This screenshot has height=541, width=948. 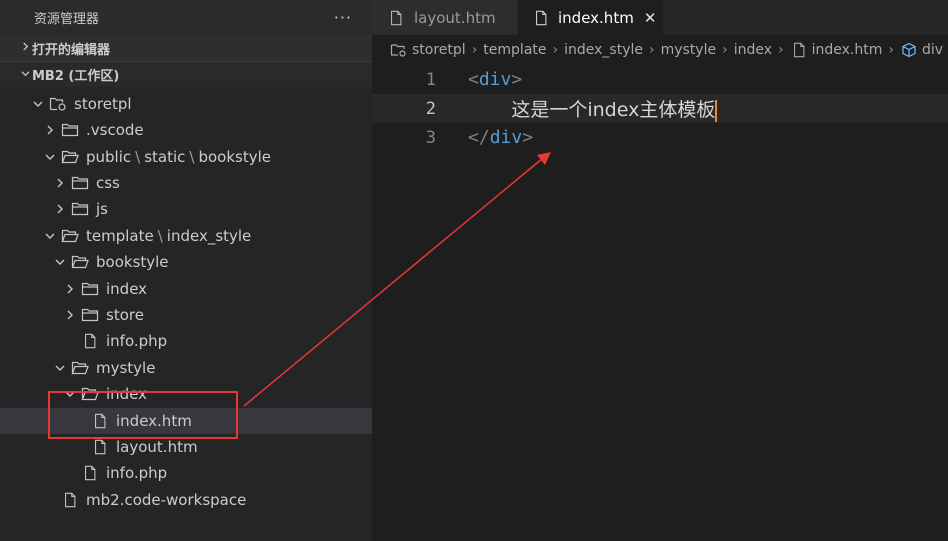 I want to click on tree-item-folder-vscode: .vscode, so click(x=186, y=130).